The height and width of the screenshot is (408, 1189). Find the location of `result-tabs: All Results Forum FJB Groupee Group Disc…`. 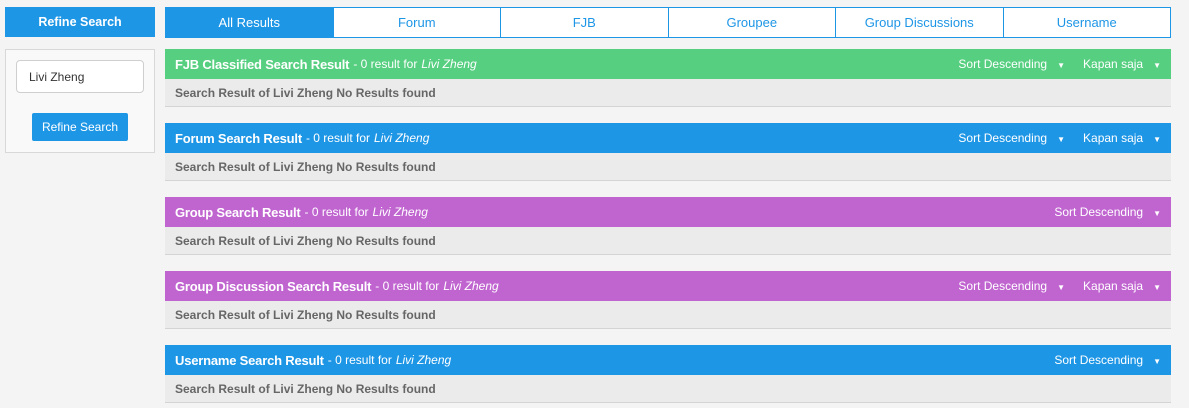

result-tabs: All Results Forum FJB Groupee Group Disc… is located at coordinates (668, 22).